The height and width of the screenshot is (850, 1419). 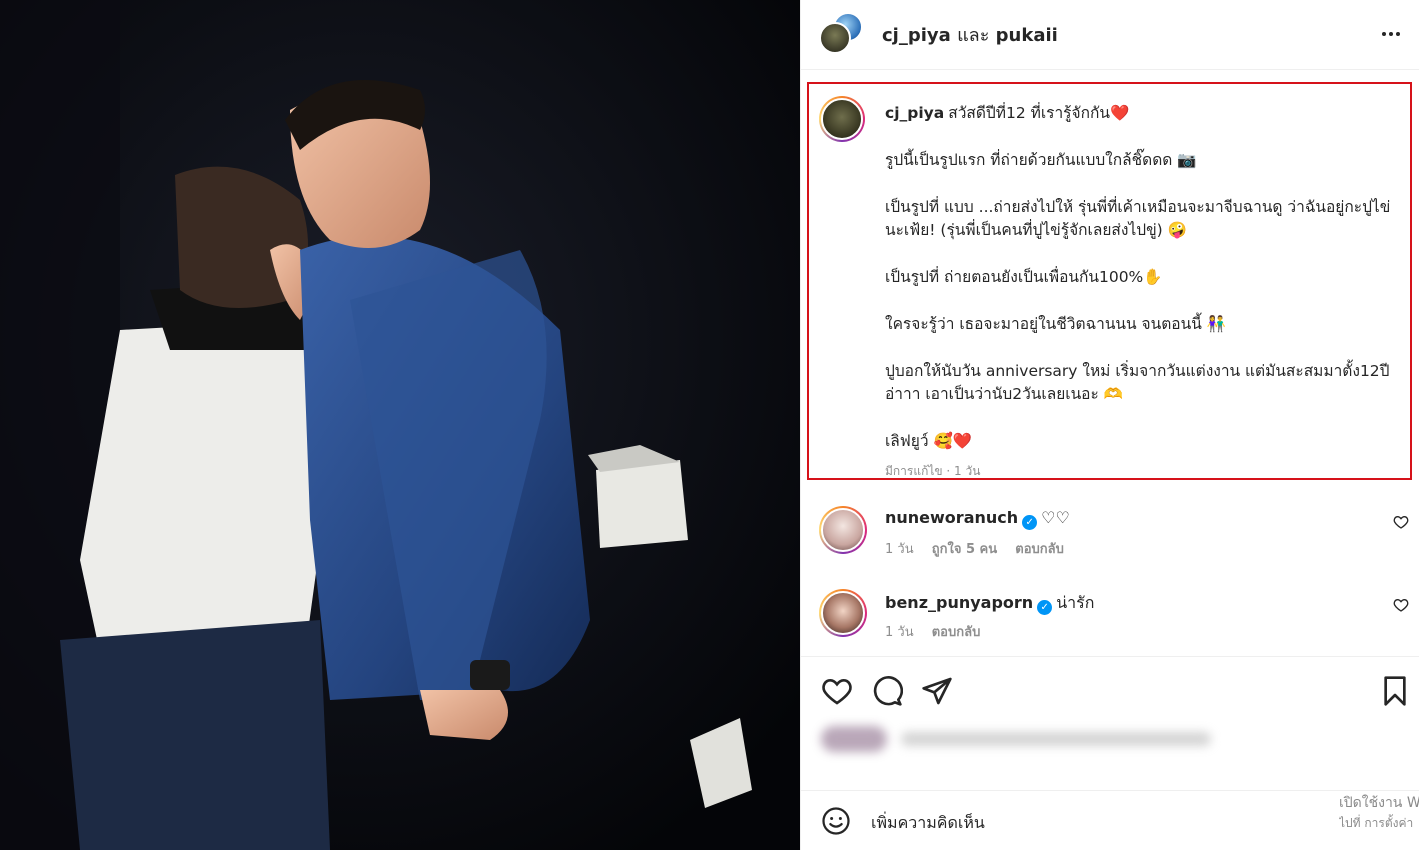 I want to click on caption-meta: มีการแก้ไข · 1 วัน, so click(x=933, y=471).